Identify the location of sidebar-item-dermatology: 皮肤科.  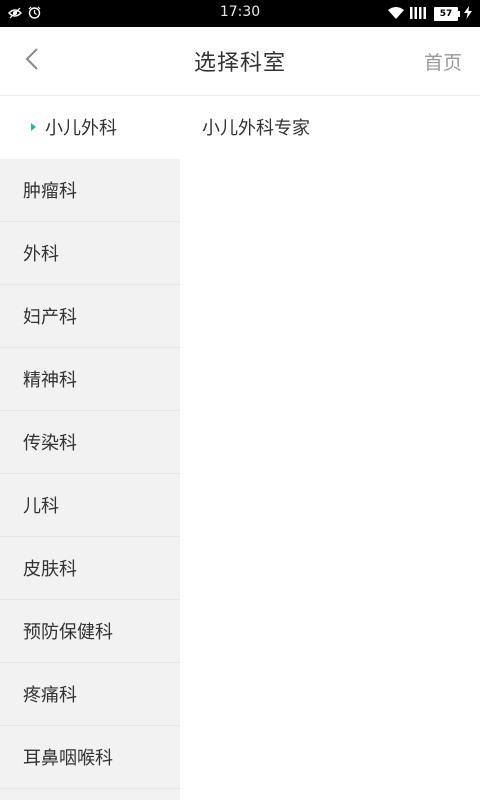
(90, 568).